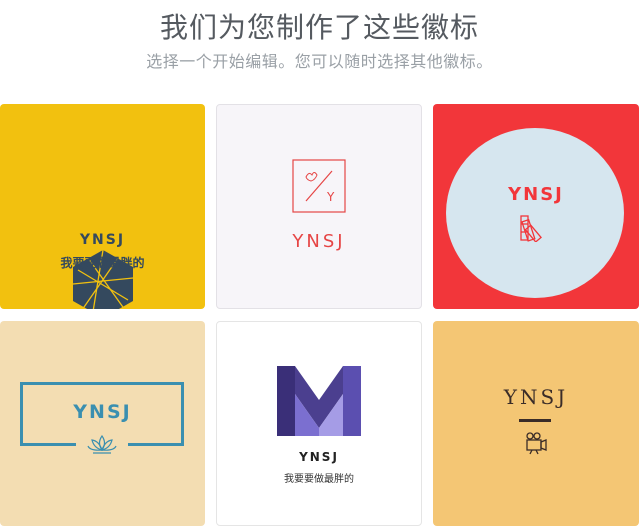 This screenshot has width=639, height=526. I want to click on lotus-icon, so click(102, 444).